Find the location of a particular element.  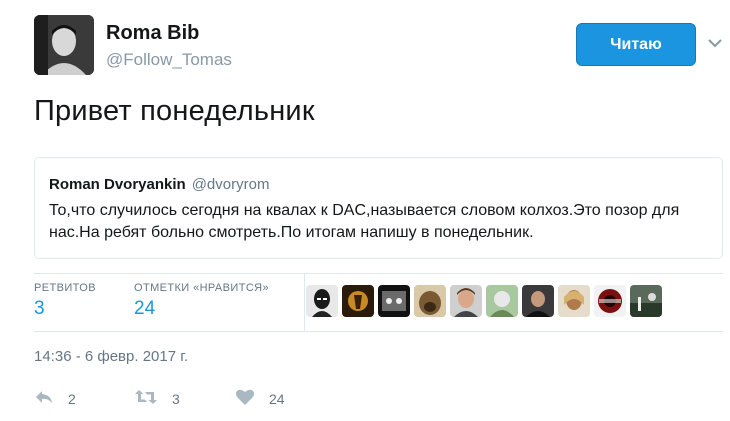

likes-label: ОТМЕТКИ «НРАВИТСЯ» is located at coordinates (202, 288).